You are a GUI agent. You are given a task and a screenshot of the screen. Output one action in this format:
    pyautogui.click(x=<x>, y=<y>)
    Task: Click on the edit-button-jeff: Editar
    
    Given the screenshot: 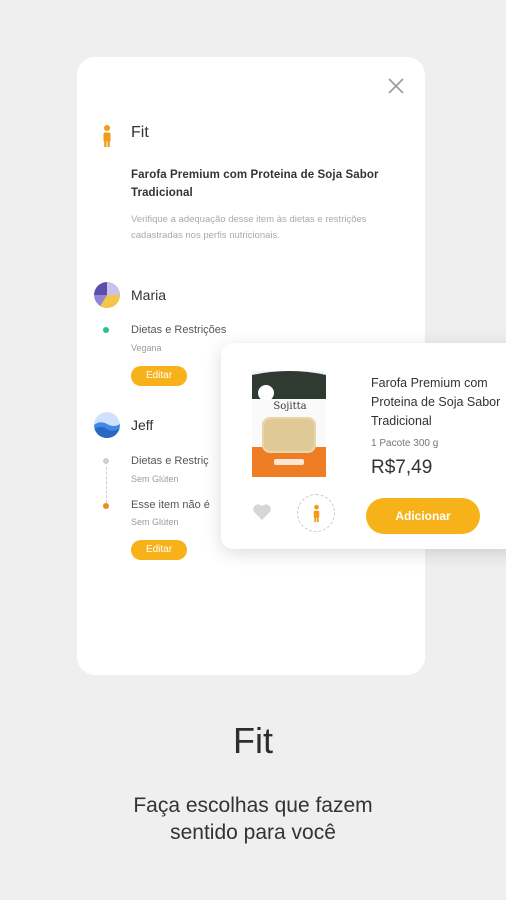 What is the action you would take?
    pyautogui.click(x=159, y=550)
    